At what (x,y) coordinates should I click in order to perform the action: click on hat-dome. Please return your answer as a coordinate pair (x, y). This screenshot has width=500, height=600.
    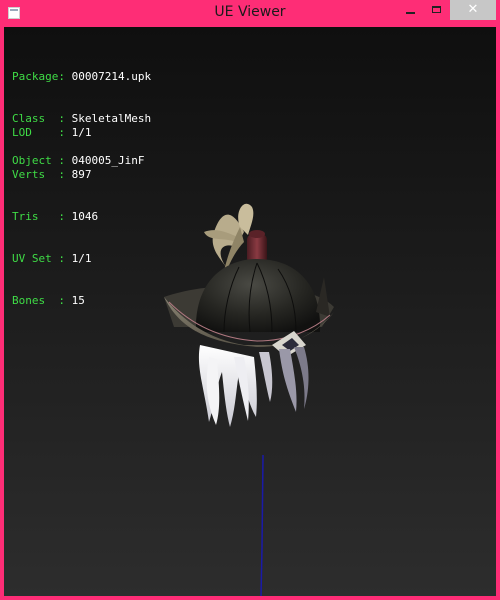
    Looking at the image, I should click on (258, 295).